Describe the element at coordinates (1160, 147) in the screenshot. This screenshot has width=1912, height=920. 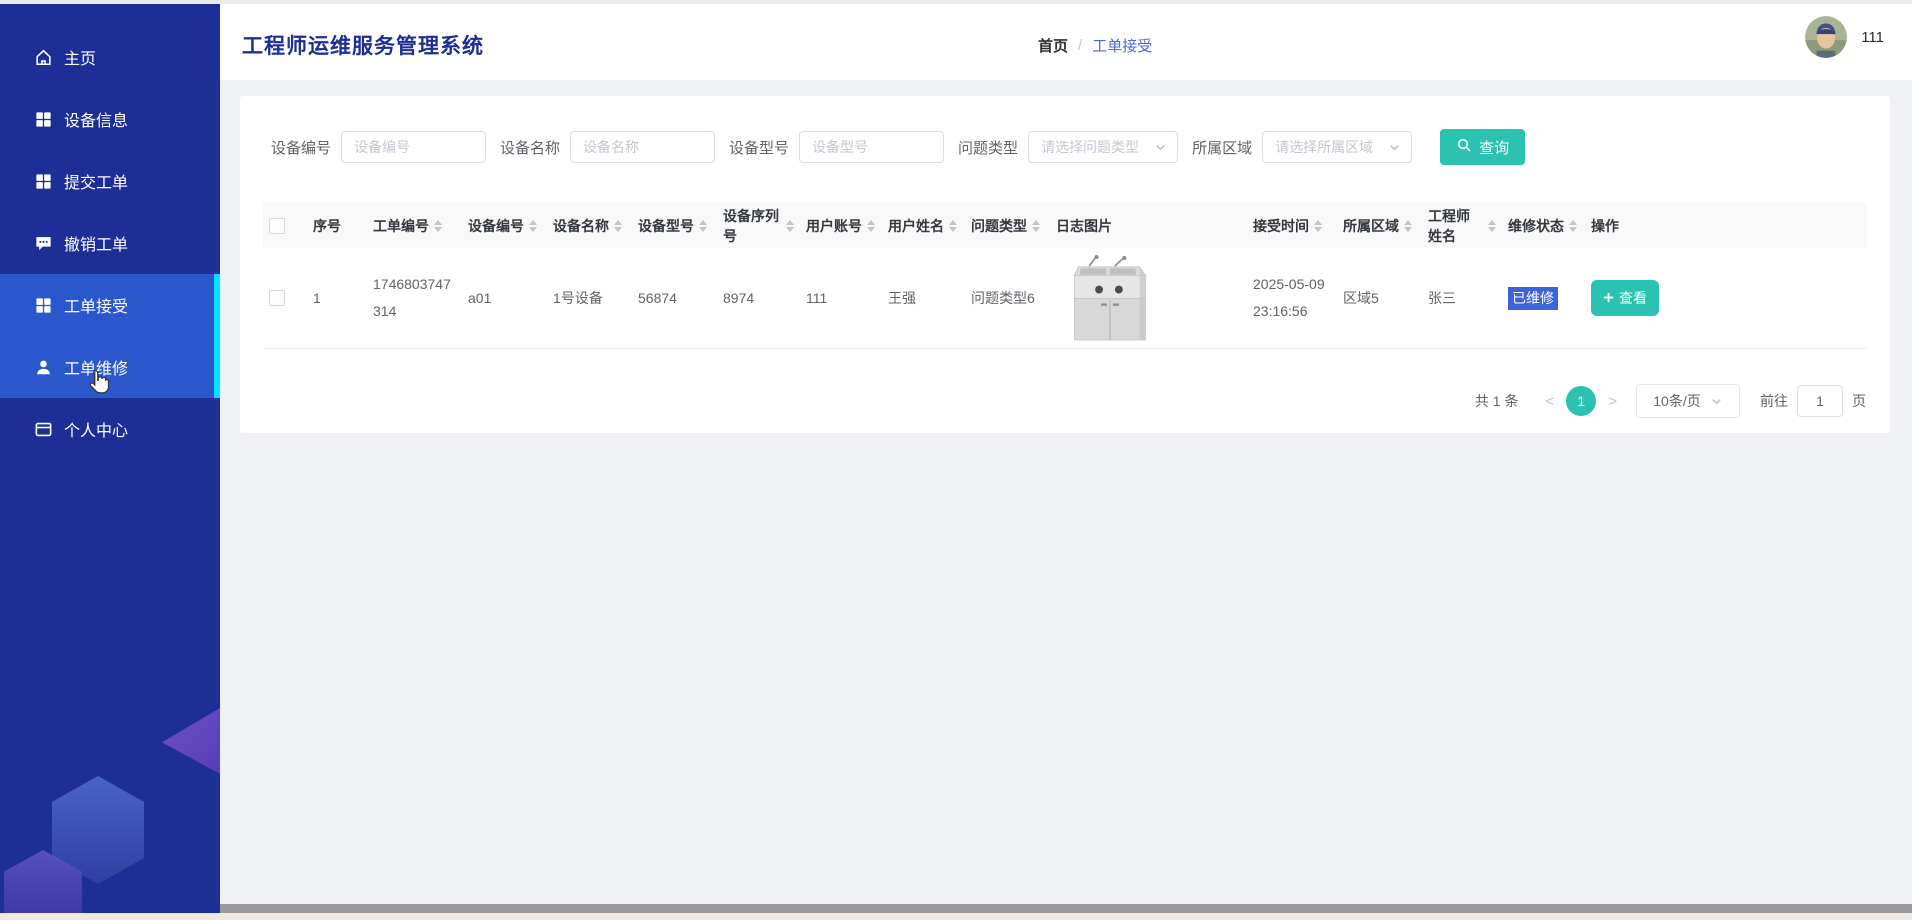
I see `chevron-down-icon` at that location.